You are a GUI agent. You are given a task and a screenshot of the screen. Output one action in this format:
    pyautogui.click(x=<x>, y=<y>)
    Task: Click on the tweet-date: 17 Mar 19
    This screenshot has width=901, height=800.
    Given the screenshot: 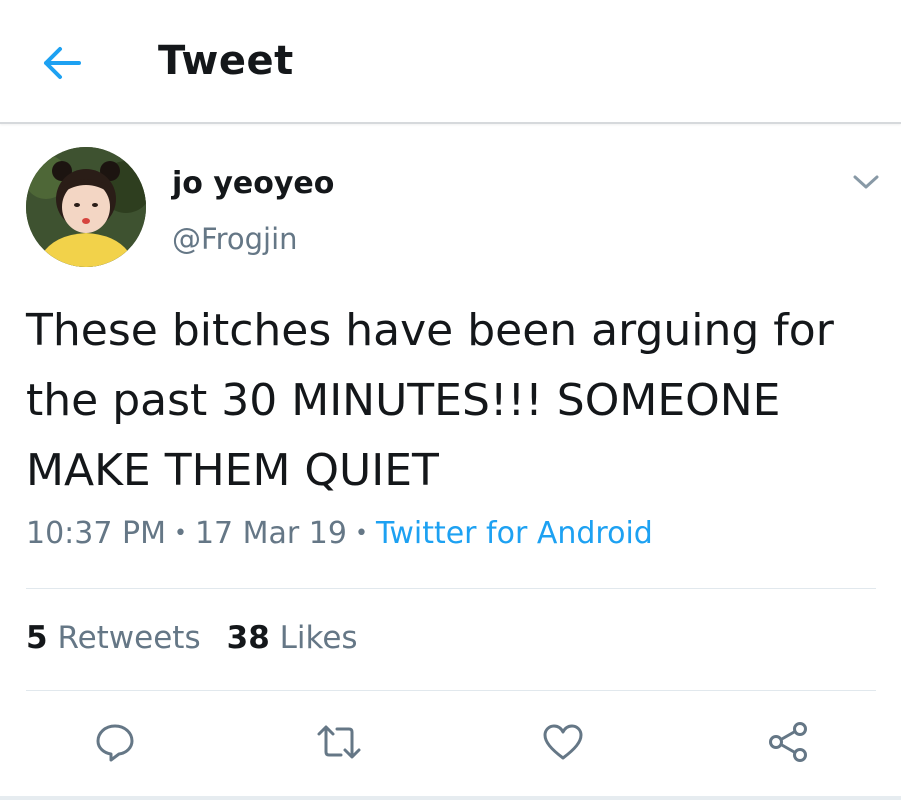 What is the action you would take?
    pyautogui.click(x=270, y=533)
    